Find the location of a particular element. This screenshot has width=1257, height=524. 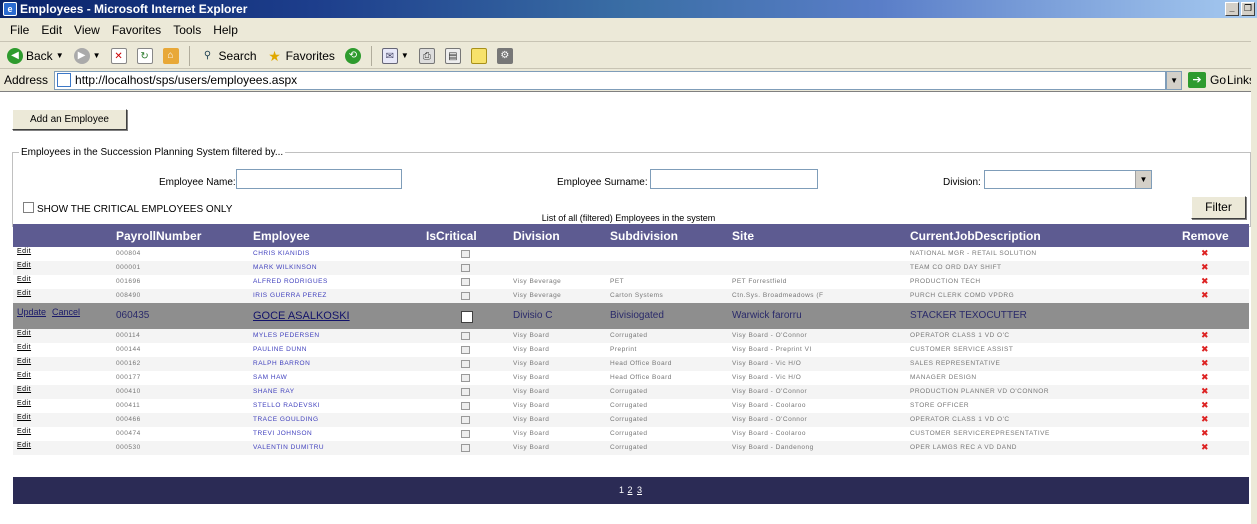

header-iscritical: IsCritical is located at coordinates (451, 236).